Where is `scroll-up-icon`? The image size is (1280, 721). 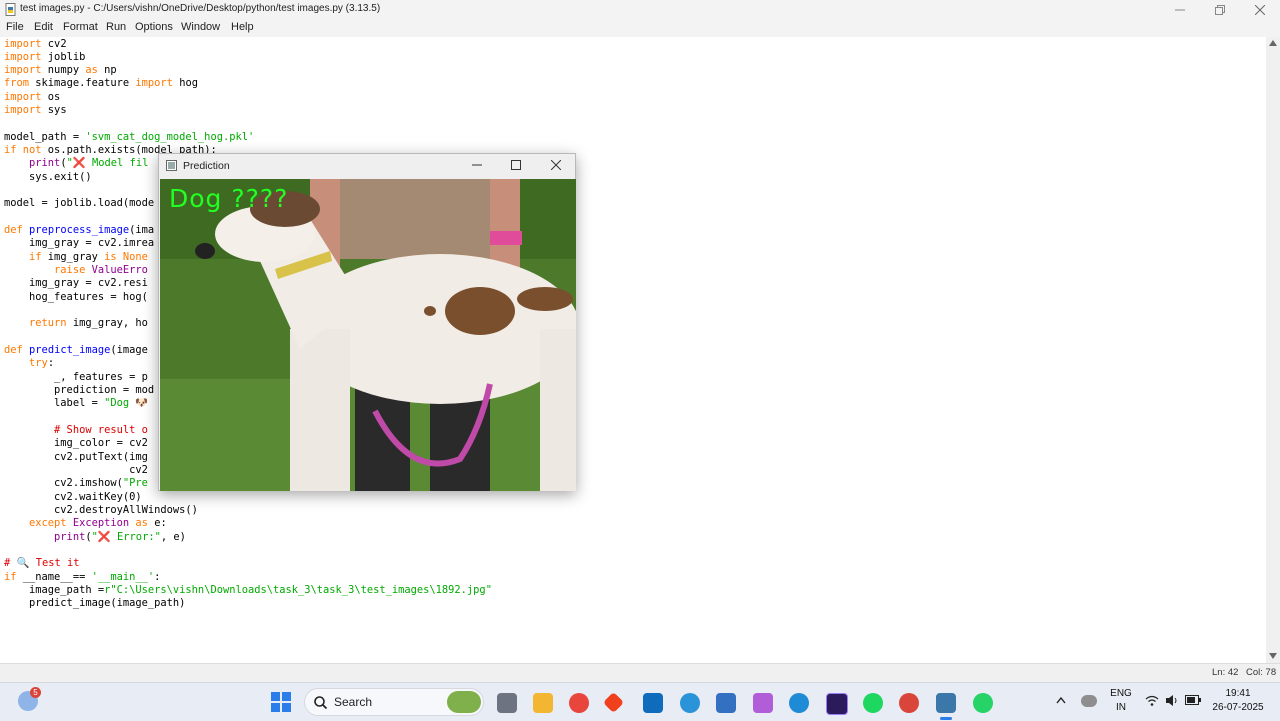
scroll-up-icon is located at coordinates (1273, 43).